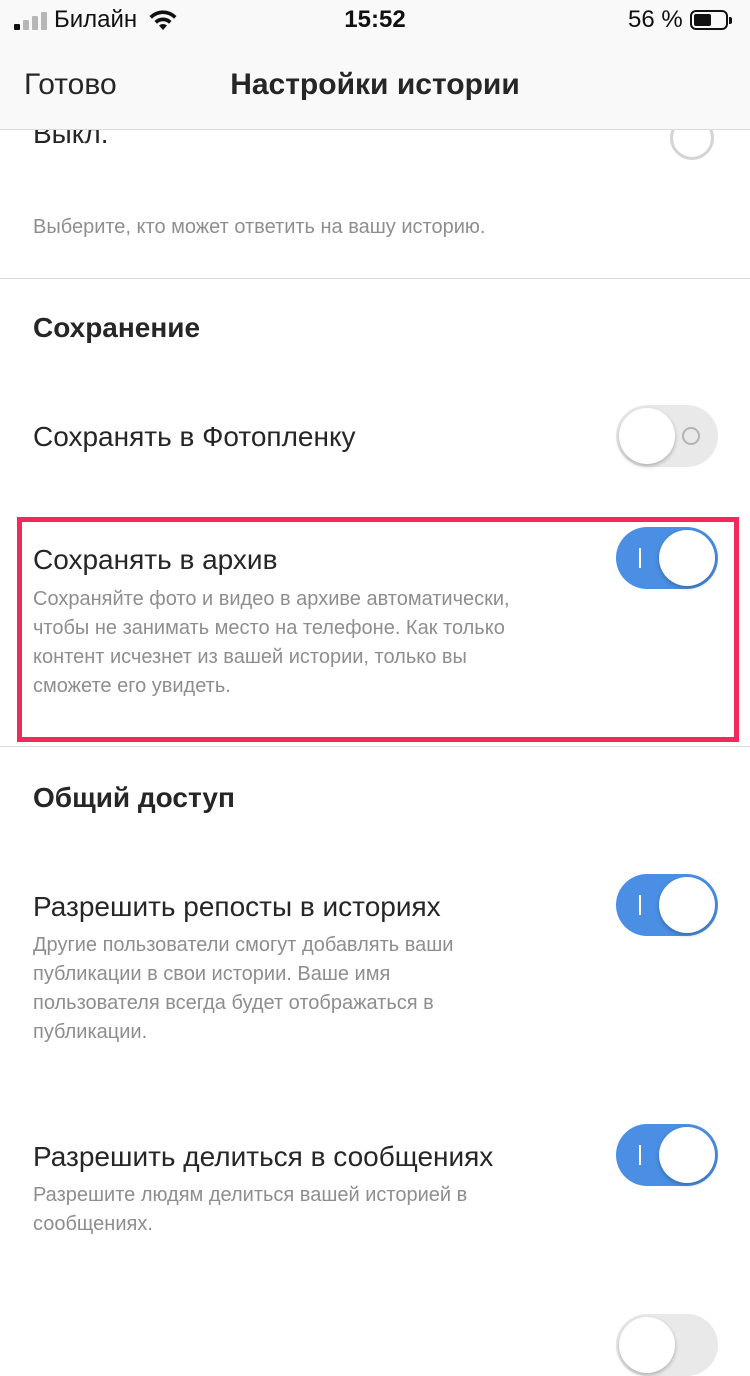 The width and height of the screenshot is (750, 1376). Describe the element at coordinates (712, 21) in the screenshot. I see `battery-icon` at that location.